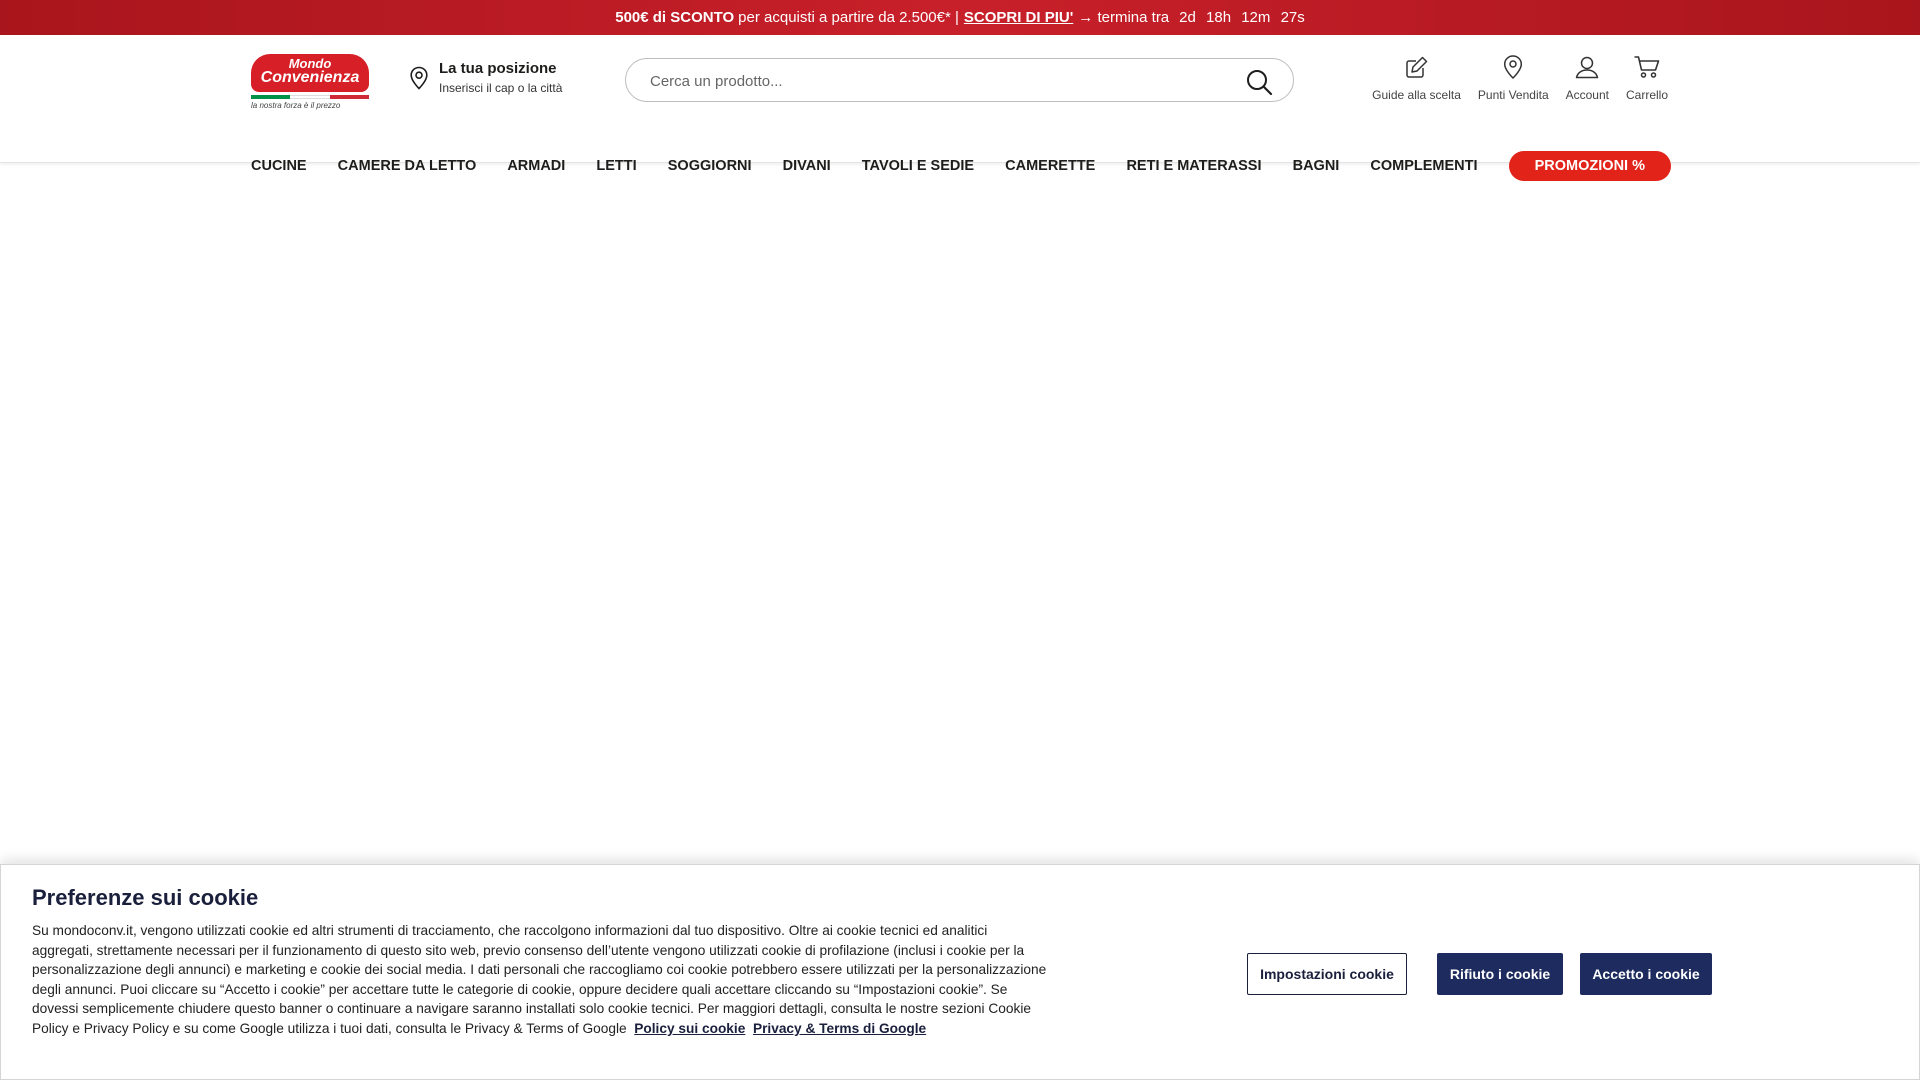 The width and height of the screenshot is (1920, 1080). What do you see at coordinates (1316, 166) in the screenshot?
I see `nav-item-bagni: BAGNI` at bounding box center [1316, 166].